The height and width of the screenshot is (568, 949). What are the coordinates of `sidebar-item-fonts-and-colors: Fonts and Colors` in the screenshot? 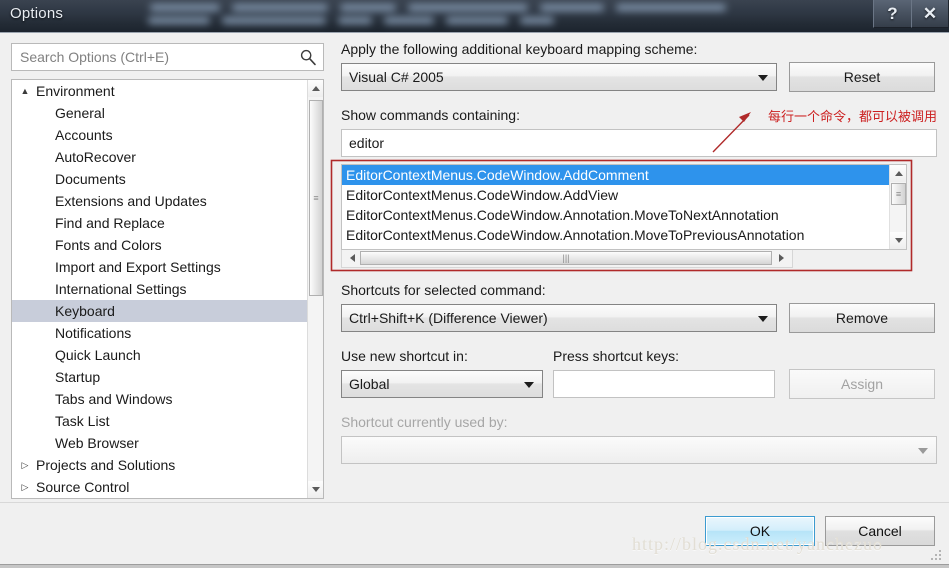 It's located at (159, 245).